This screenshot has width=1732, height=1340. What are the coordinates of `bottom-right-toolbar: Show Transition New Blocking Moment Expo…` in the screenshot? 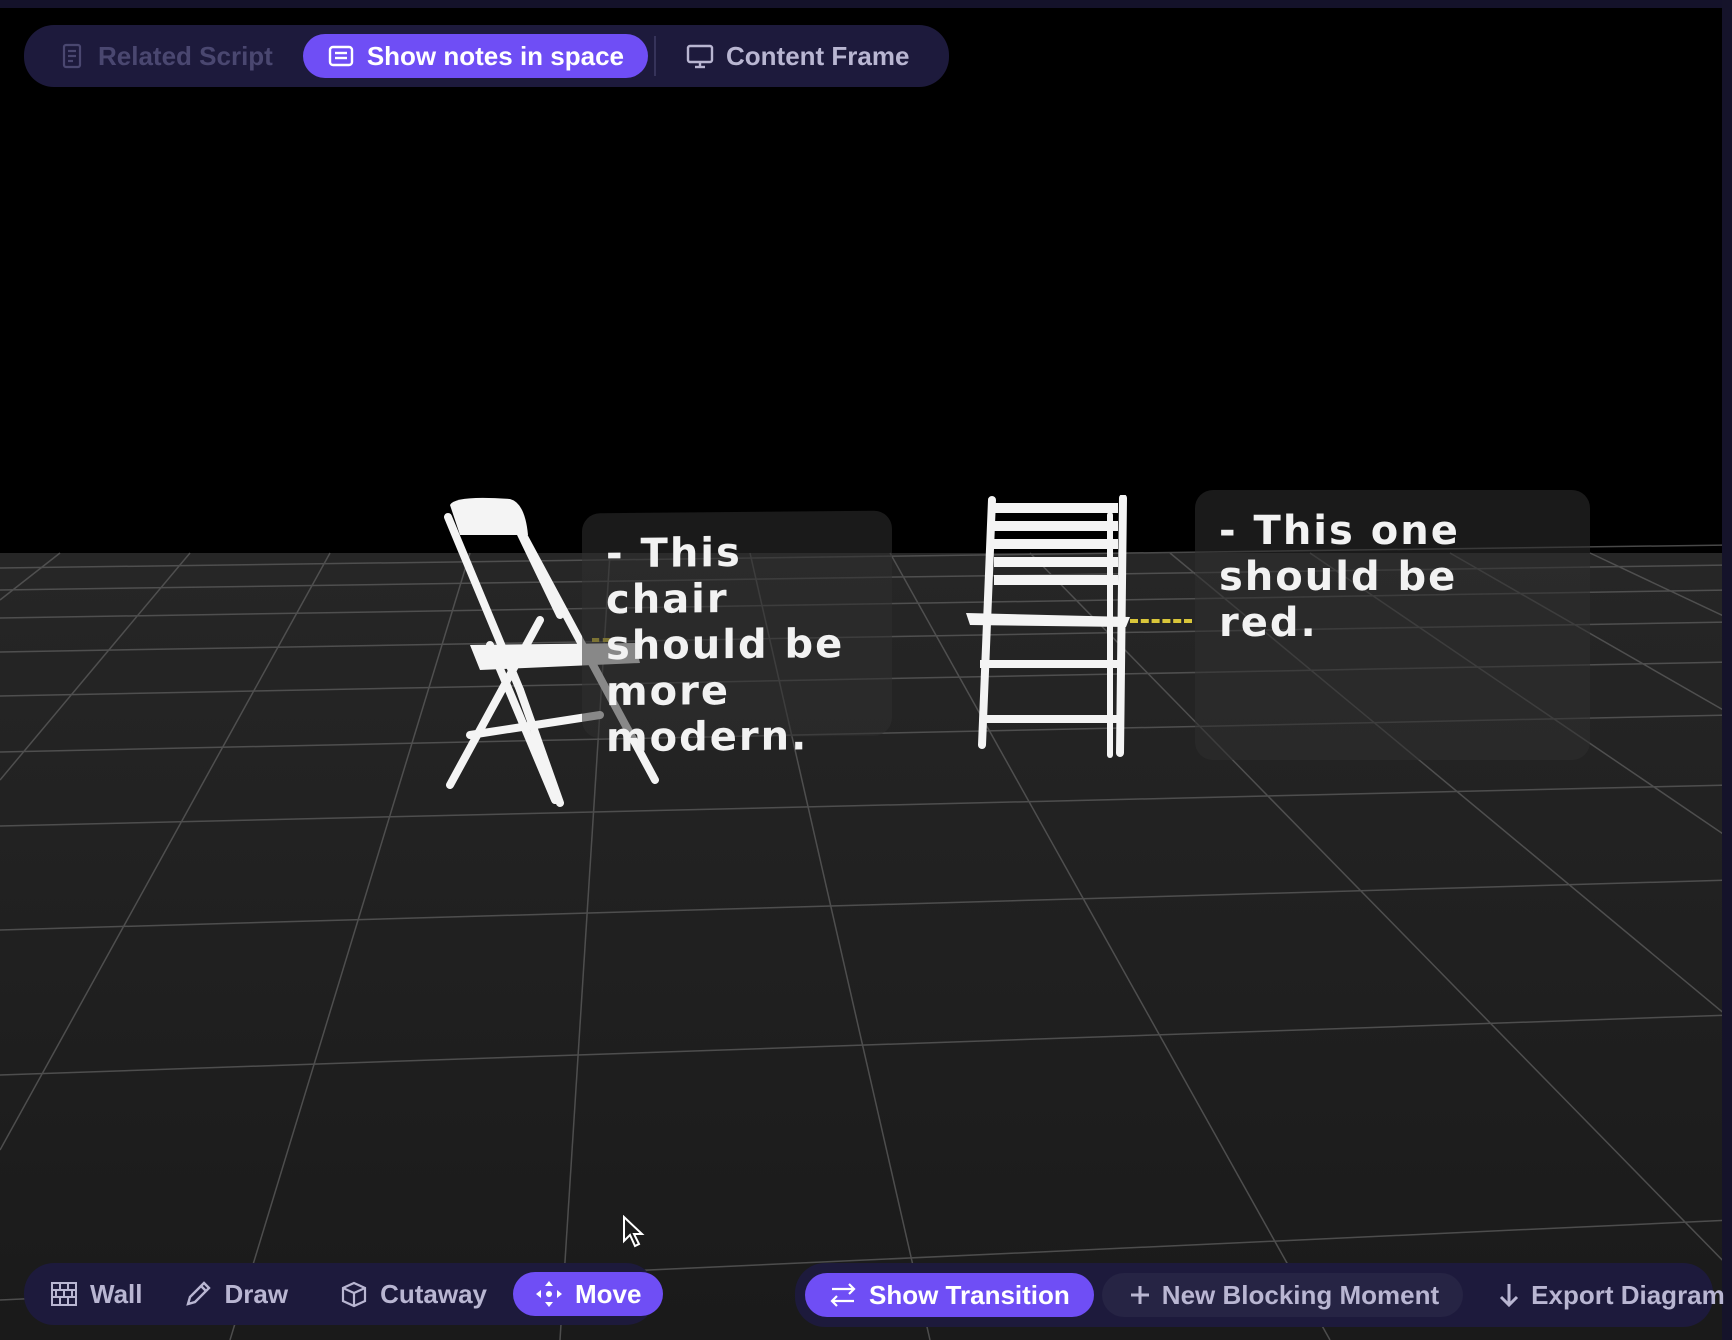 It's located at (1260, 1295).